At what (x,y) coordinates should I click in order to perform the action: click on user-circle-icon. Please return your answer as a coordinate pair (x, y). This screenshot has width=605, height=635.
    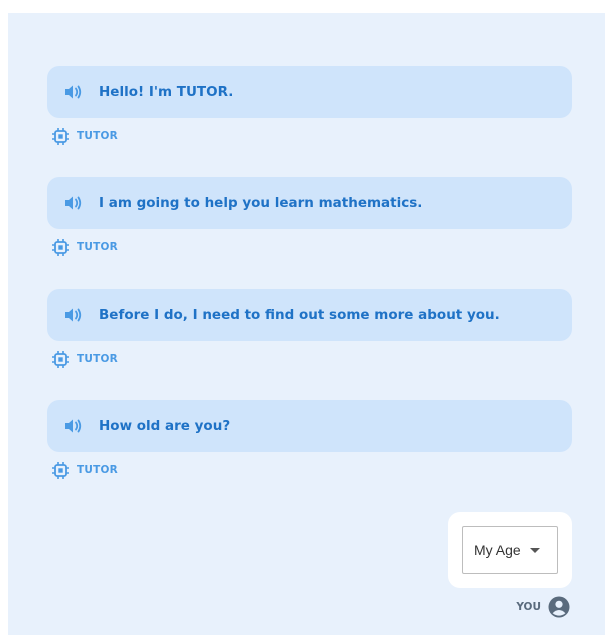
    Looking at the image, I should click on (559, 607).